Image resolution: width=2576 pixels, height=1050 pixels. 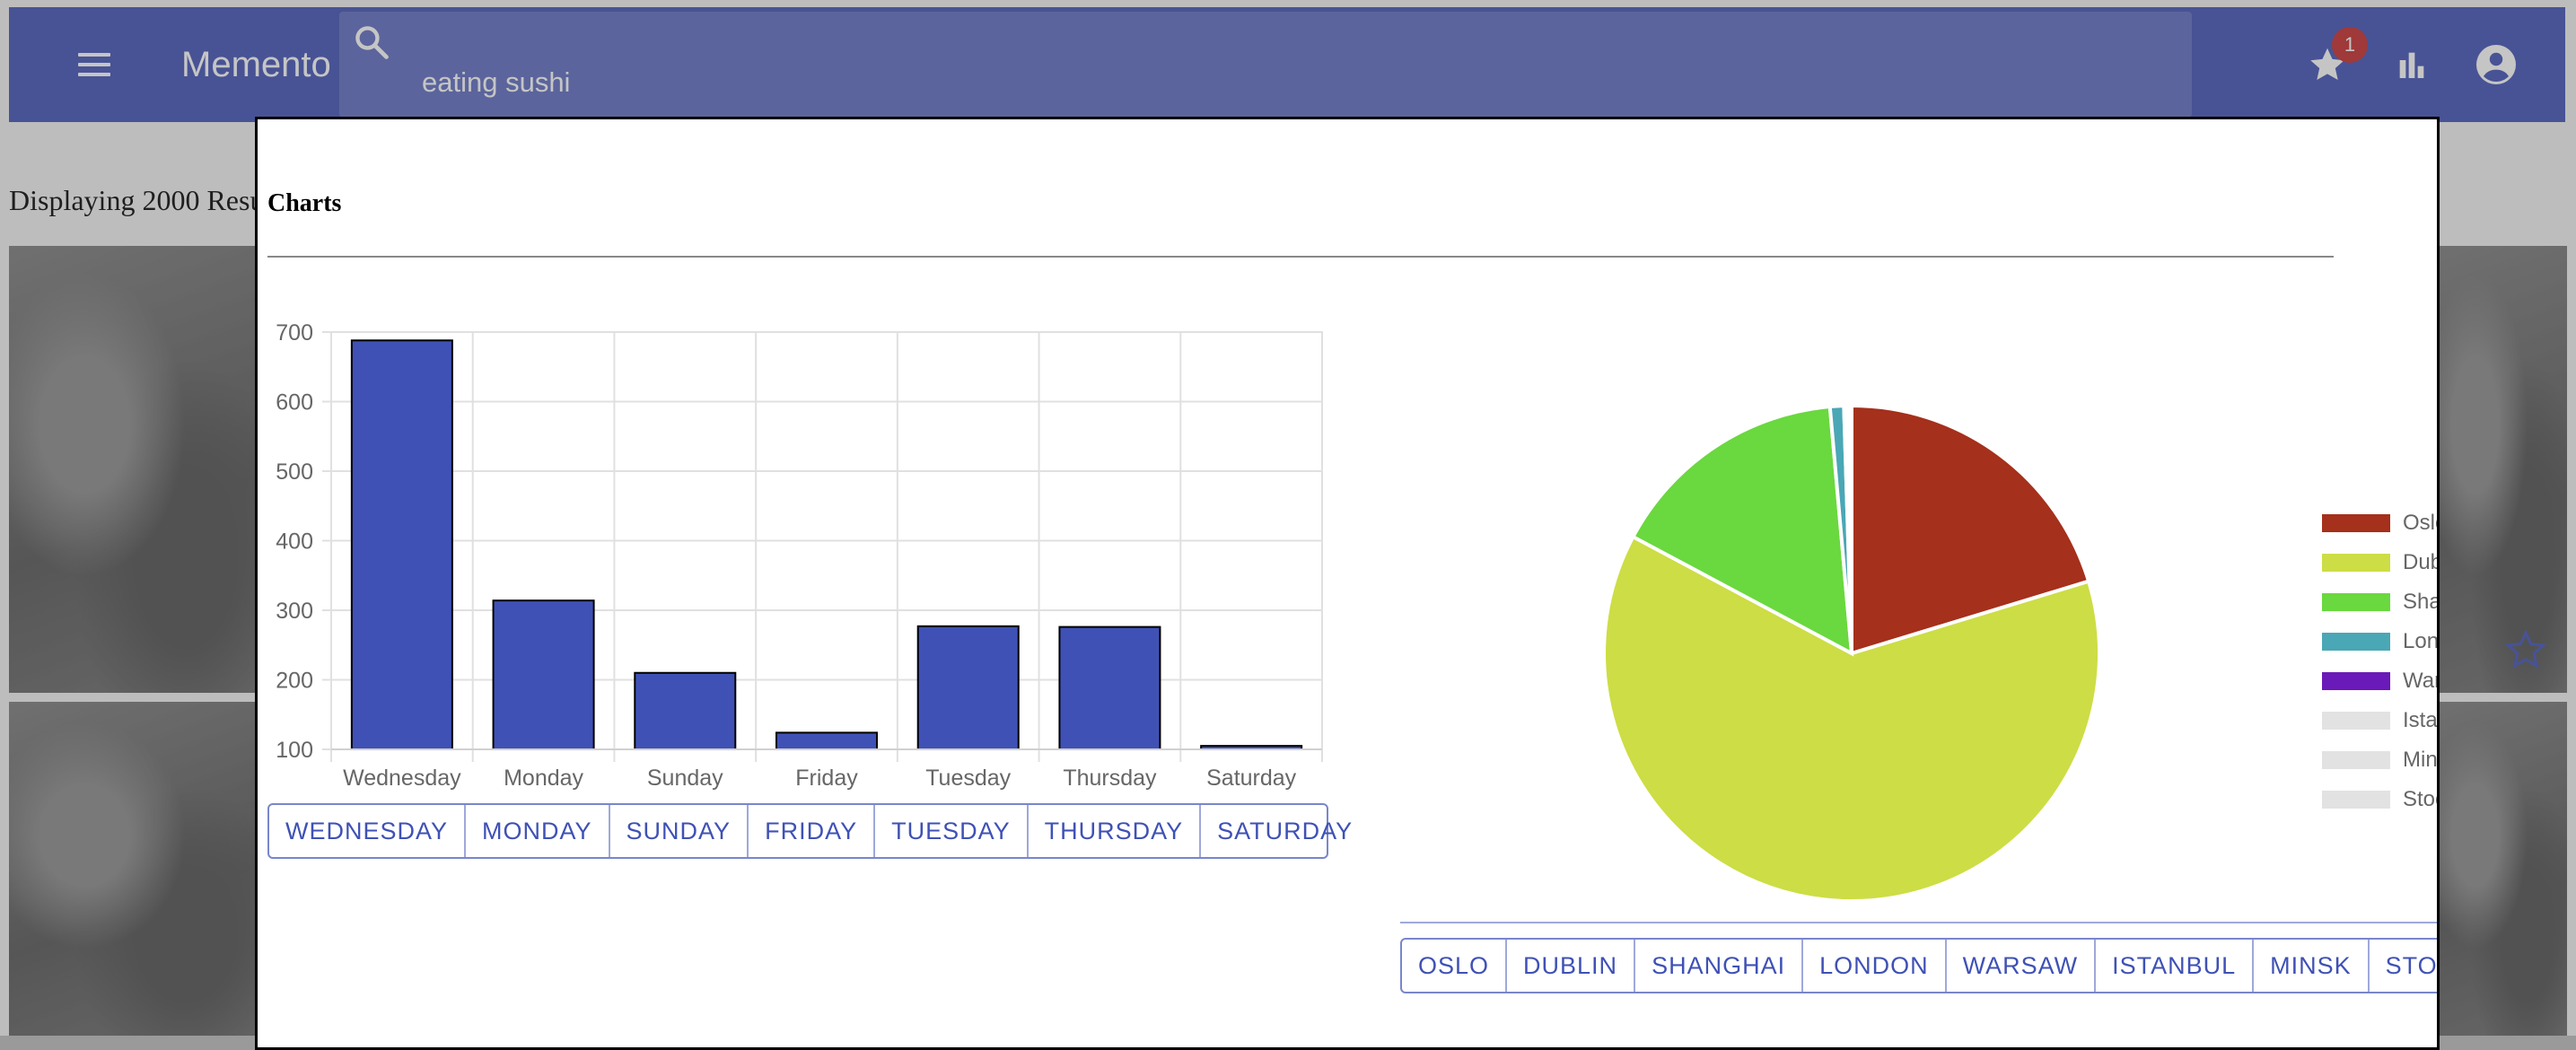 What do you see at coordinates (1110, 779) in the screenshot?
I see `x-tick-label: Thursday` at bounding box center [1110, 779].